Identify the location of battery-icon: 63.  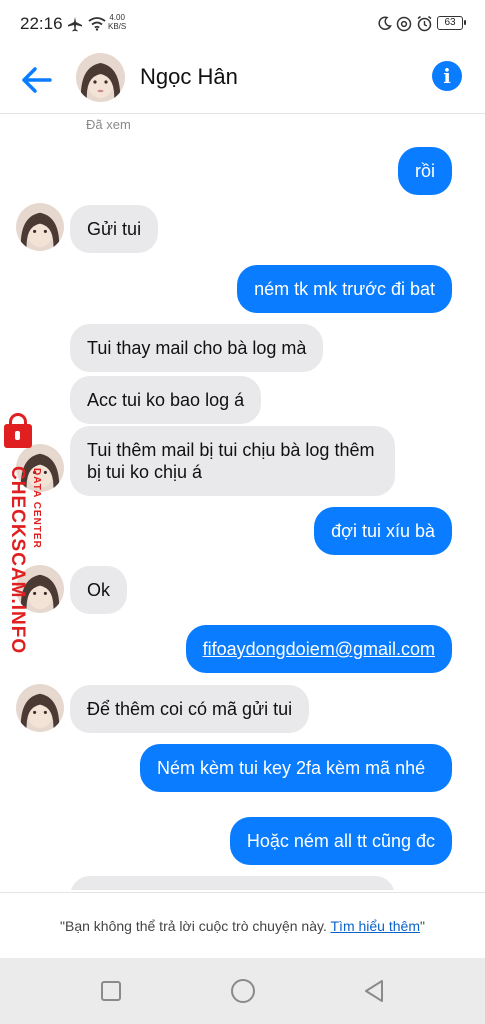
(451, 23).